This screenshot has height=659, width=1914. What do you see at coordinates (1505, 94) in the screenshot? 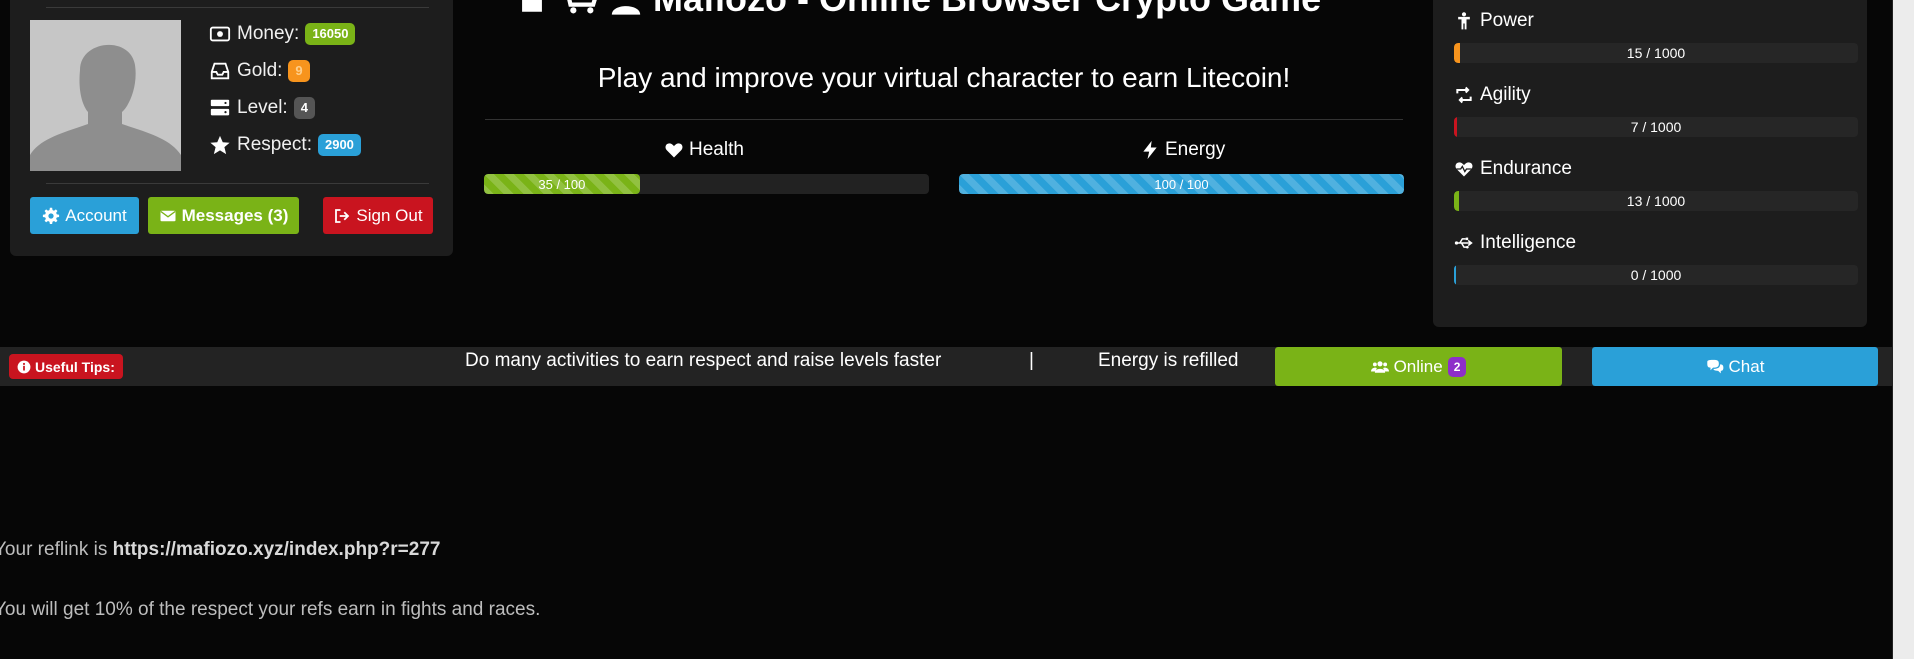
I see `attr-agility-text: Agility` at bounding box center [1505, 94].